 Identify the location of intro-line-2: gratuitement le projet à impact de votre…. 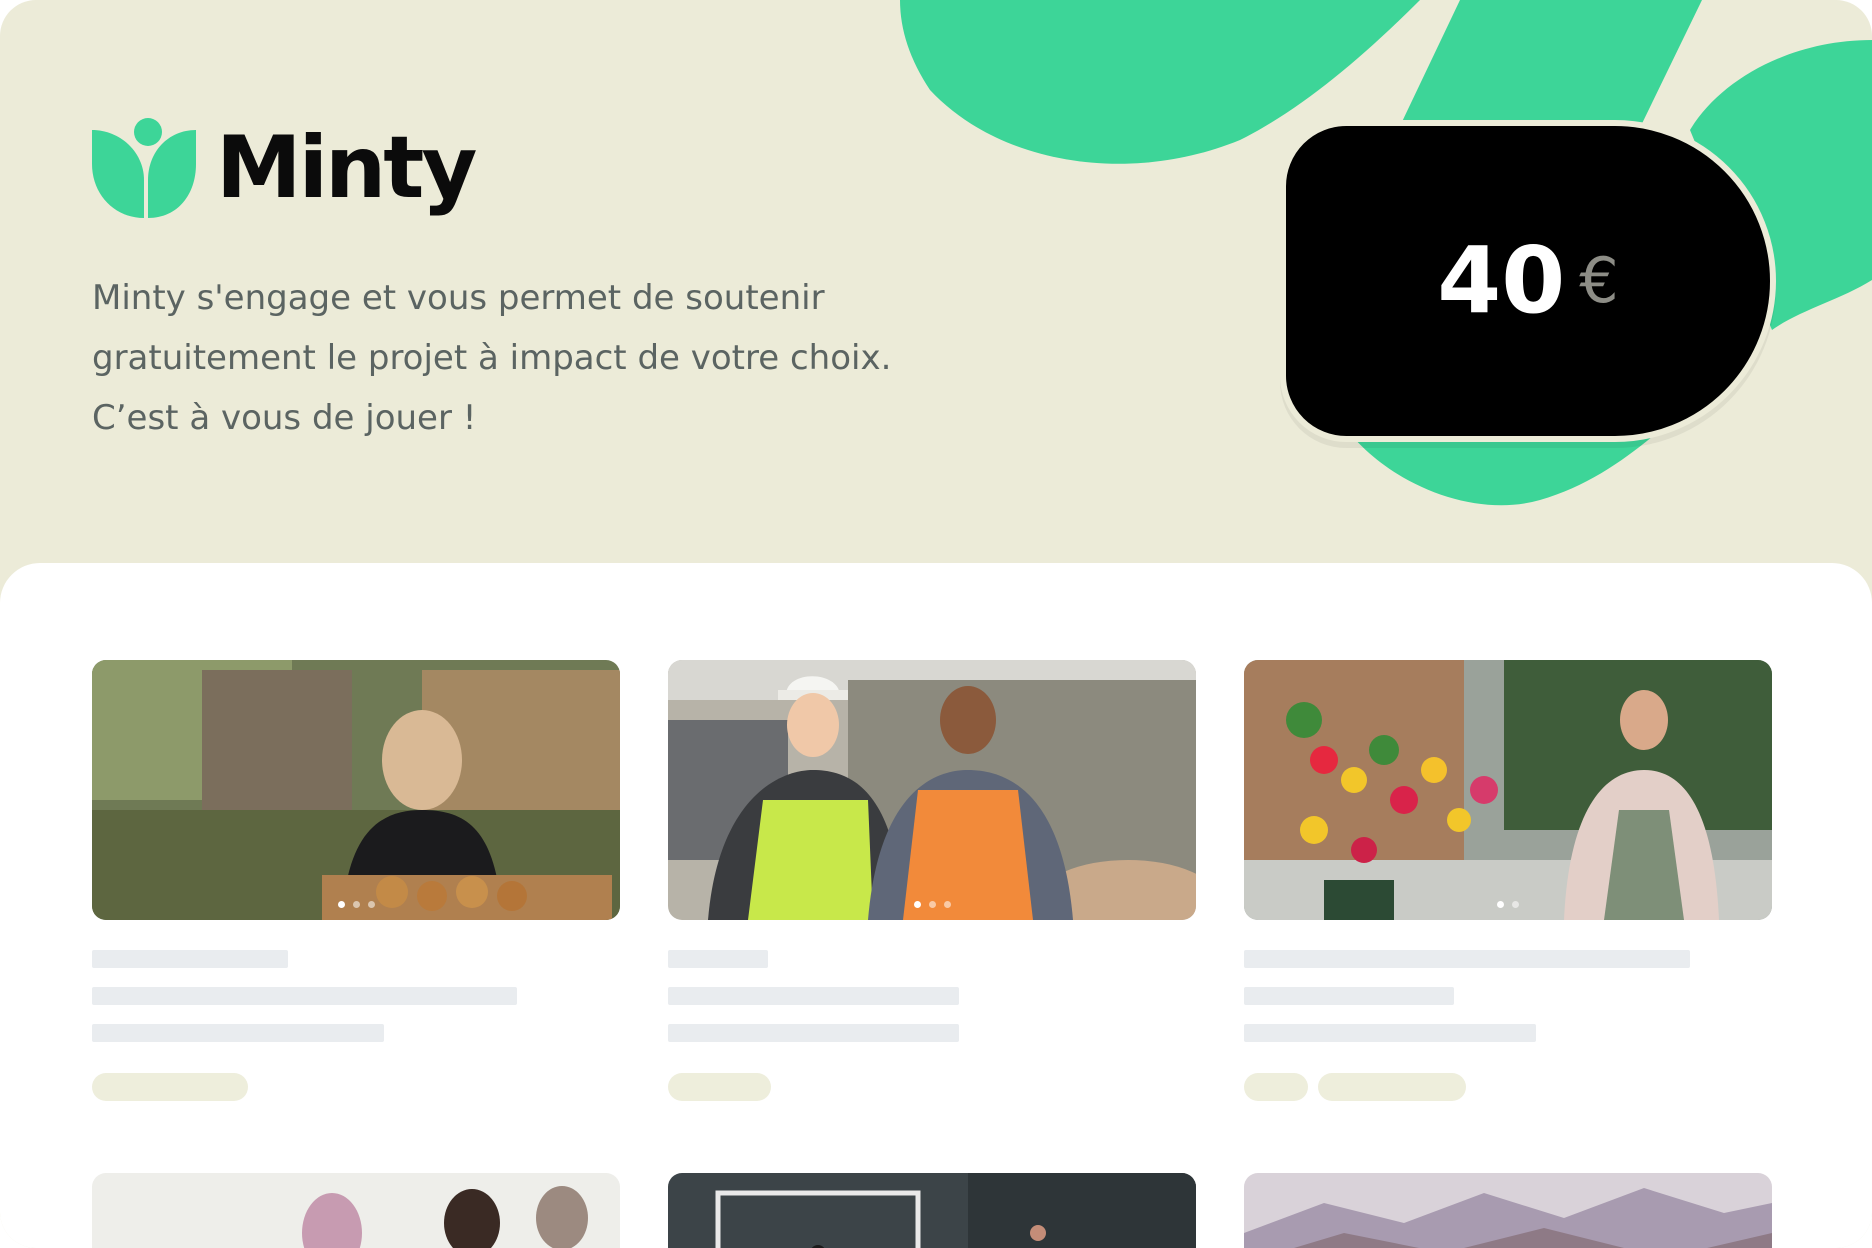
(492, 358).